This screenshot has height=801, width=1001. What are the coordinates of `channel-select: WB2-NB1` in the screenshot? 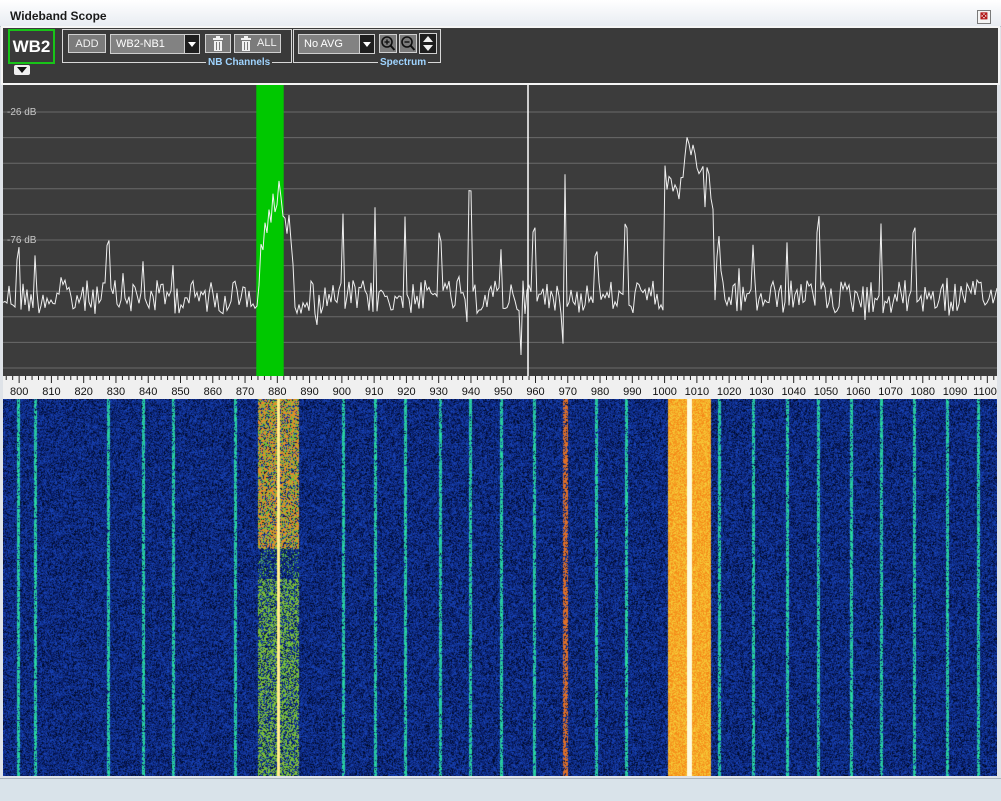 It's located at (155, 44).